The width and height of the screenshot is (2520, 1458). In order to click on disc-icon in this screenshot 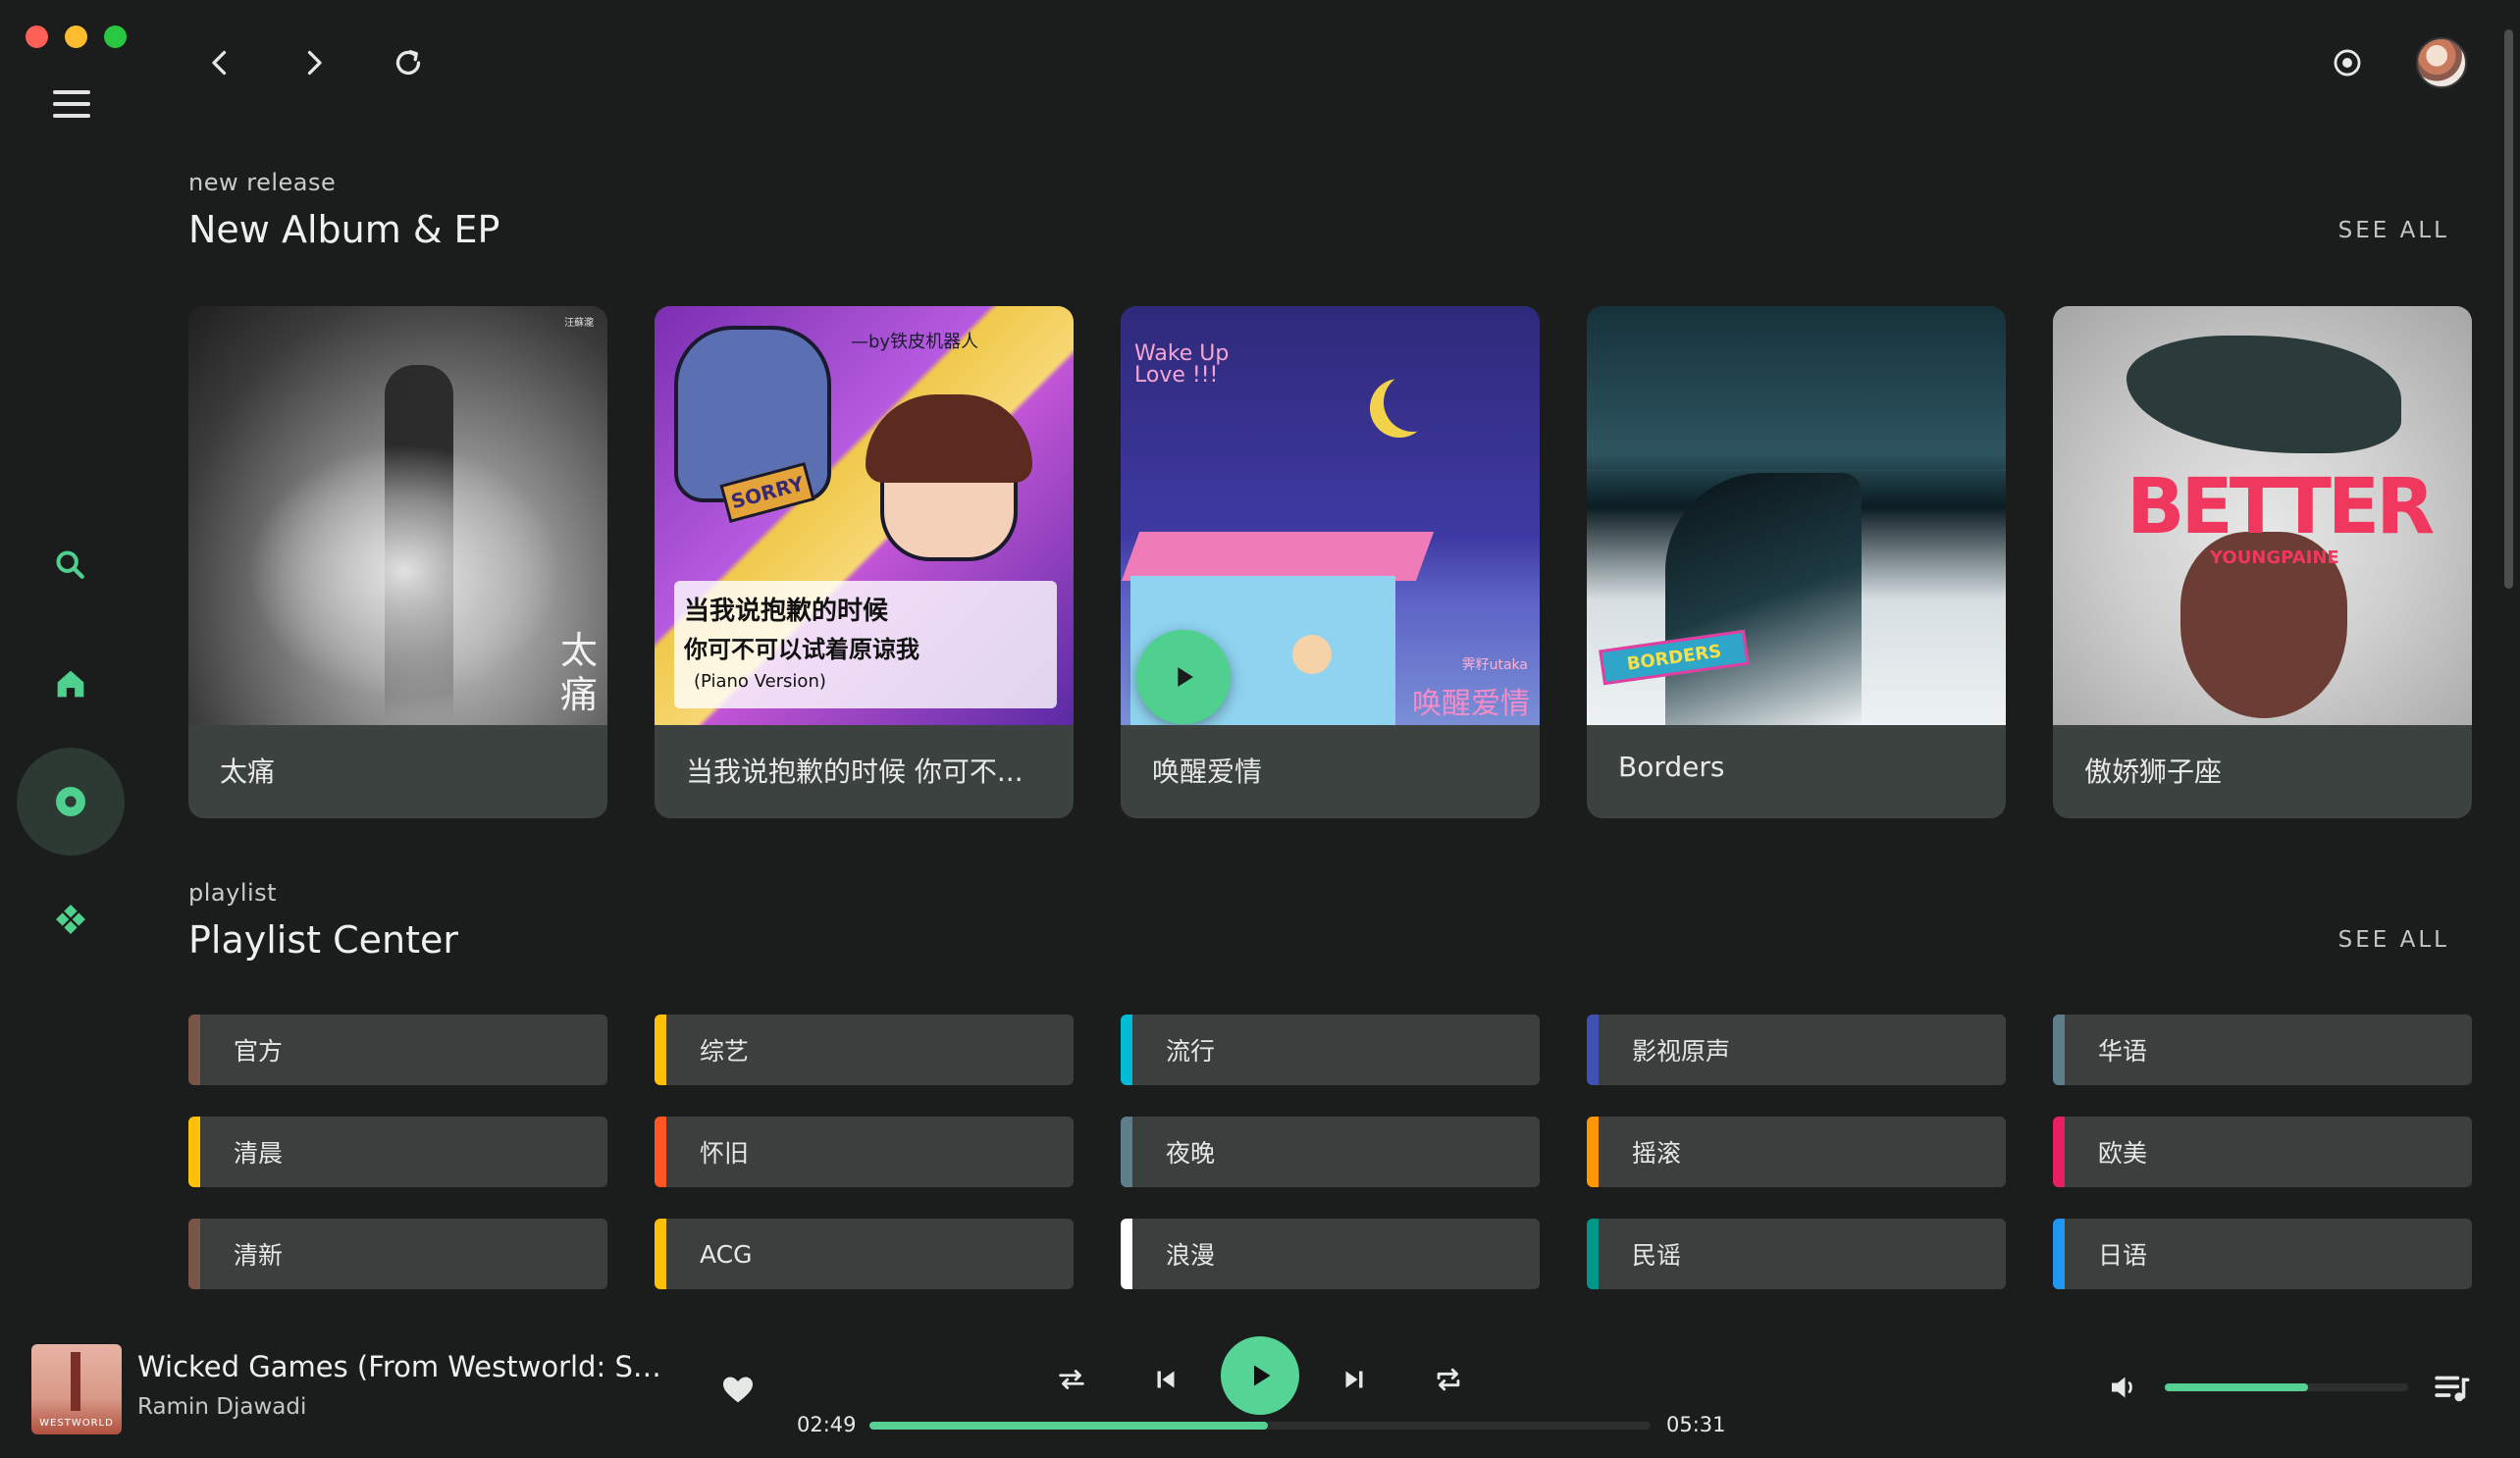, I will do `click(70, 802)`.